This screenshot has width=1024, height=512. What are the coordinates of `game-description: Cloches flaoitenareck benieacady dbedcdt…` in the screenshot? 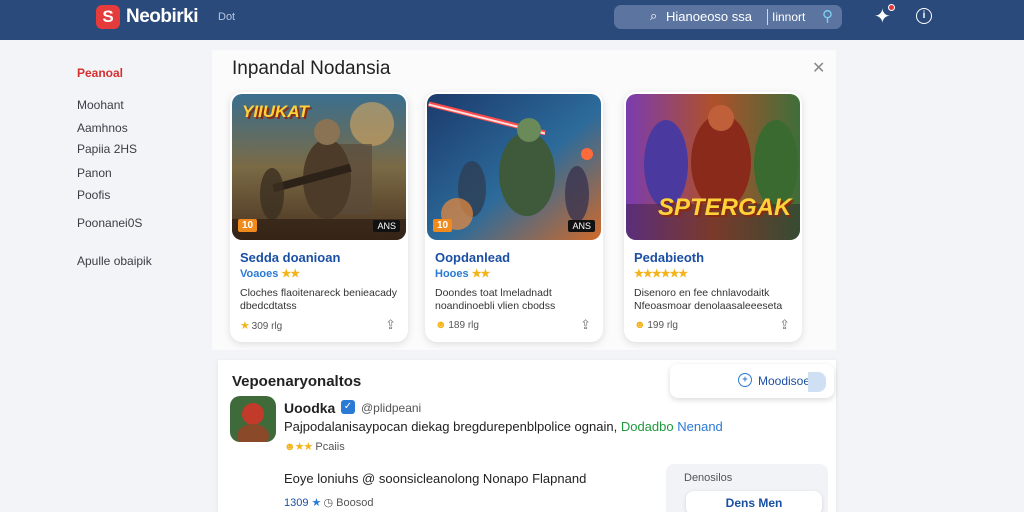 It's located at (319, 299).